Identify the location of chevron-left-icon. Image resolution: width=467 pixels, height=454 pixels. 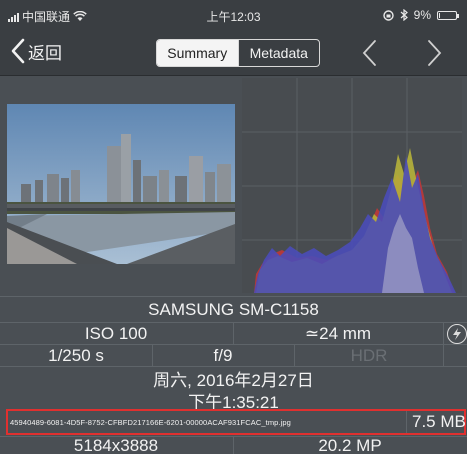
(18, 51).